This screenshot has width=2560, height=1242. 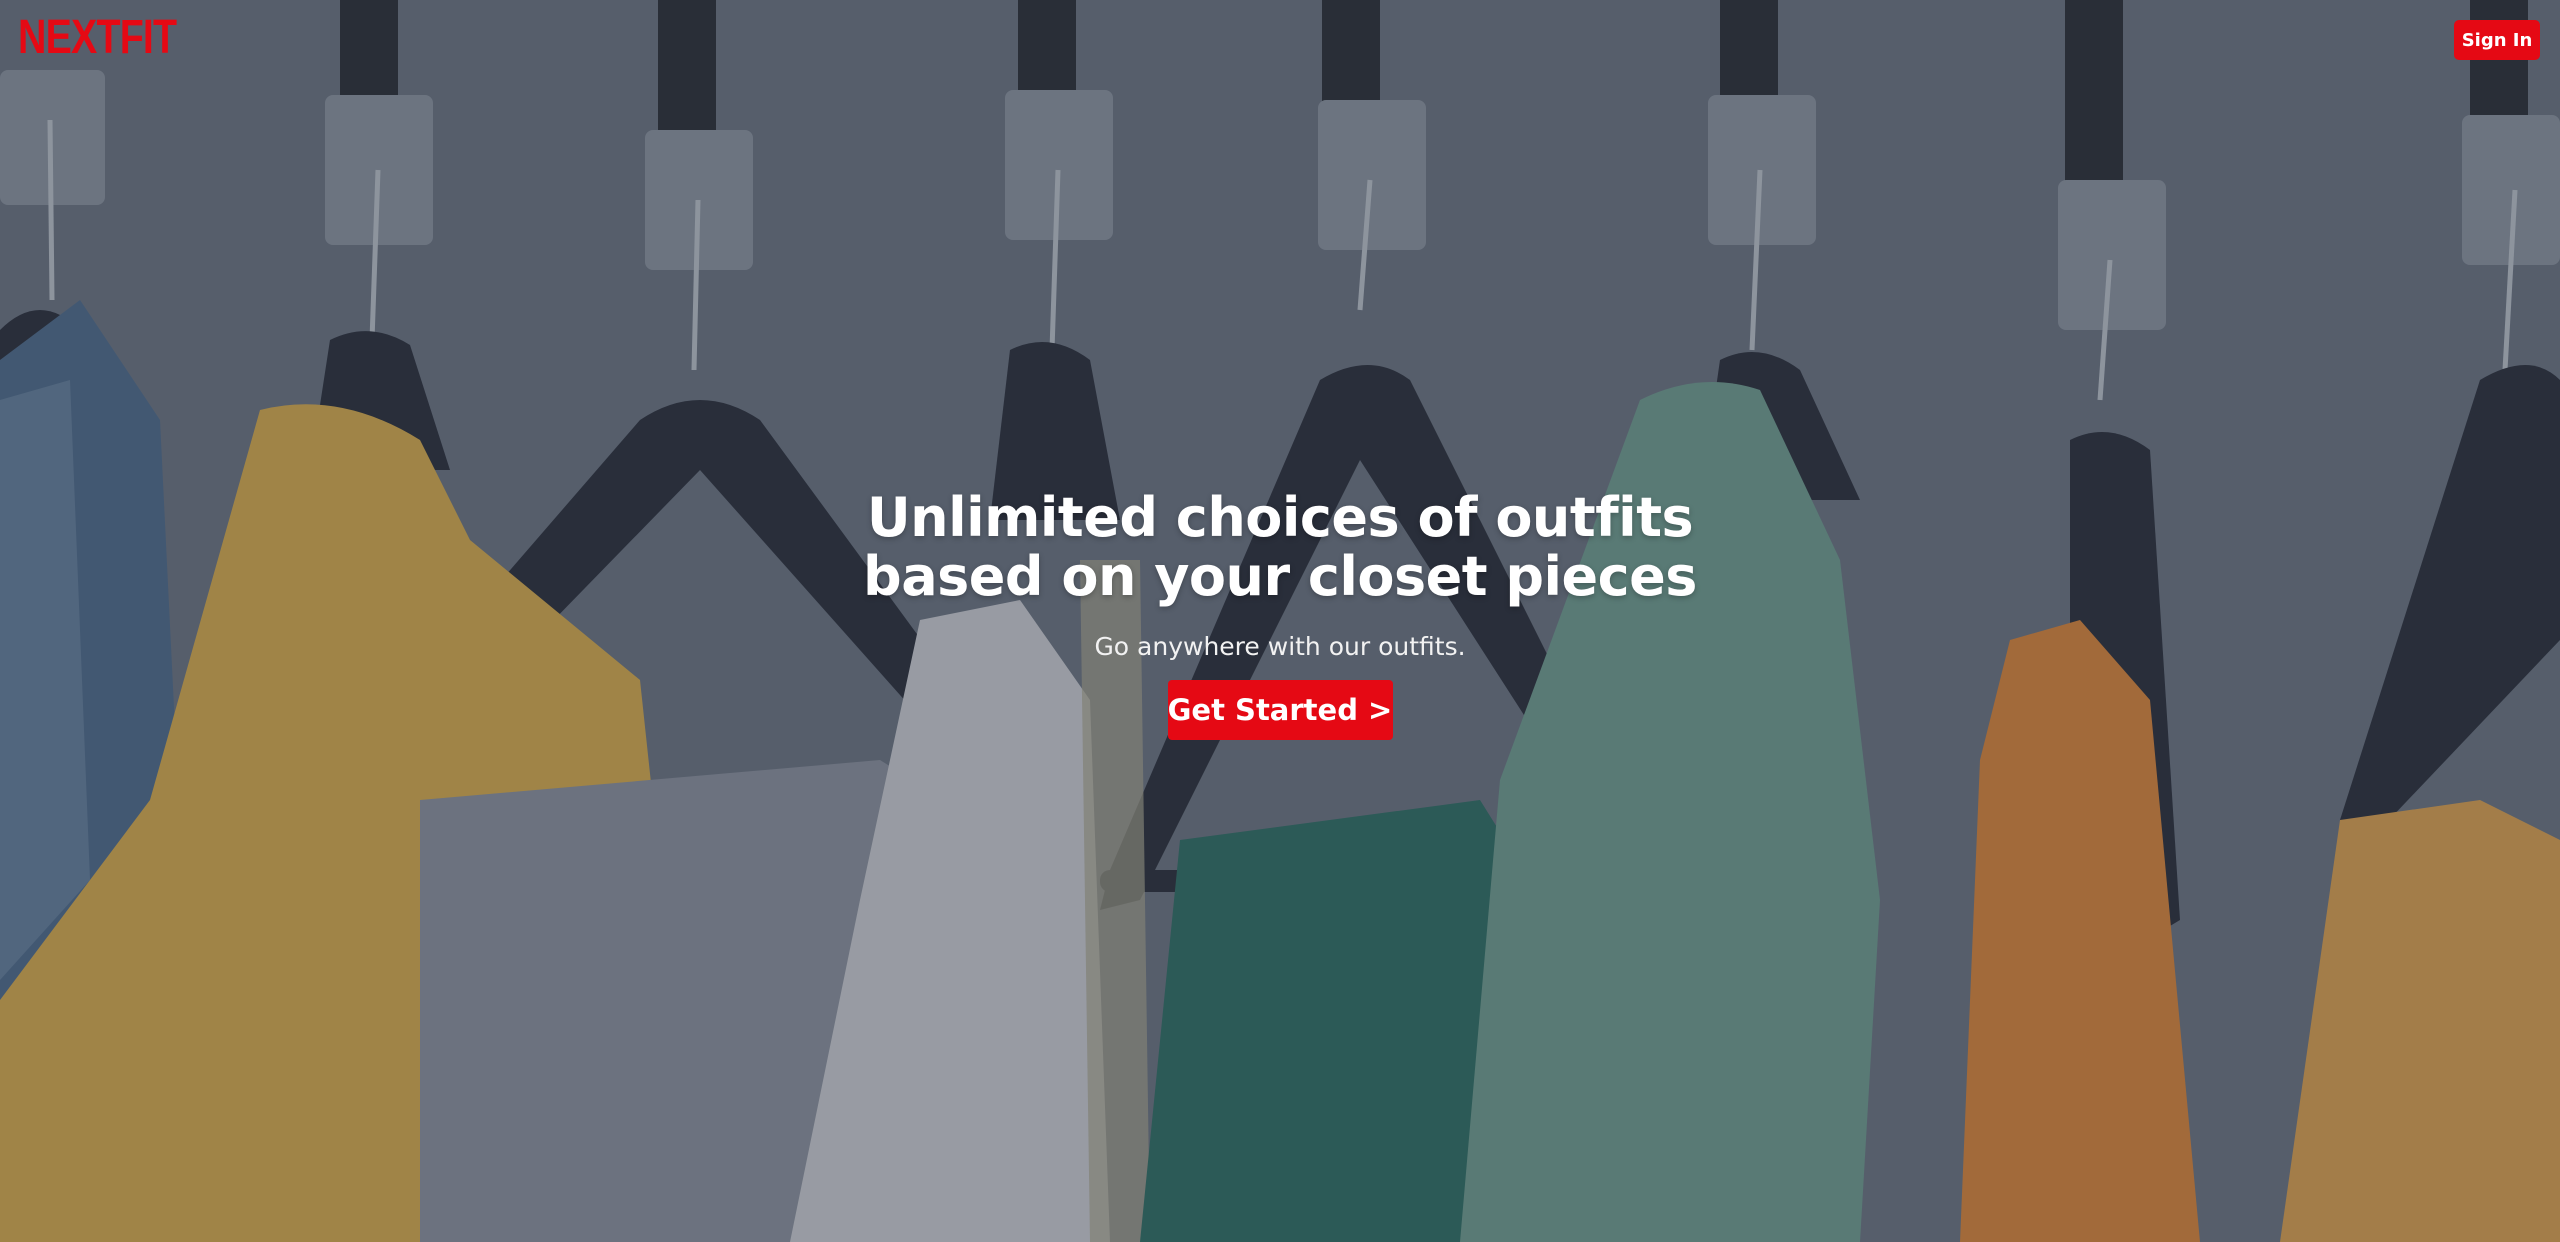 What do you see at coordinates (1280, 710) in the screenshot?
I see `get-started-button: Get Started >` at bounding box center [1280, 710].